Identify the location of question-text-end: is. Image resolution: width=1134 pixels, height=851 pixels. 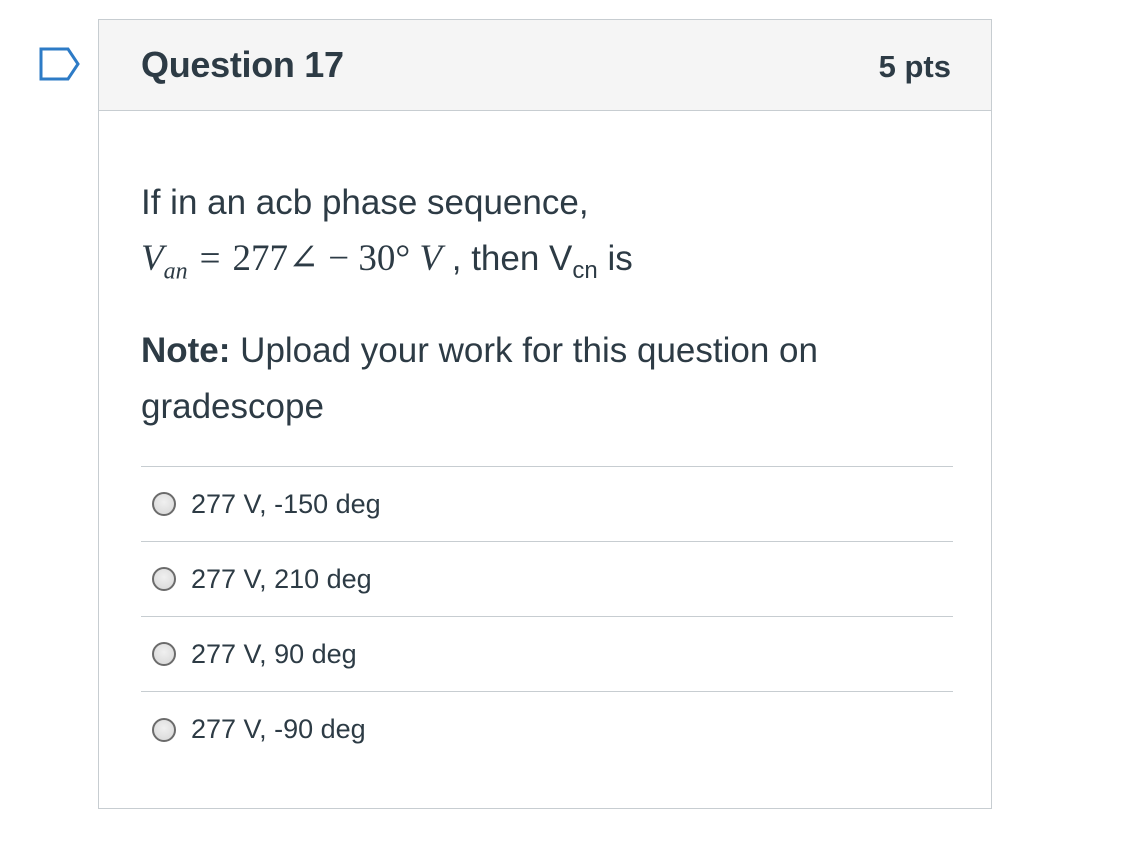
(615, 258).